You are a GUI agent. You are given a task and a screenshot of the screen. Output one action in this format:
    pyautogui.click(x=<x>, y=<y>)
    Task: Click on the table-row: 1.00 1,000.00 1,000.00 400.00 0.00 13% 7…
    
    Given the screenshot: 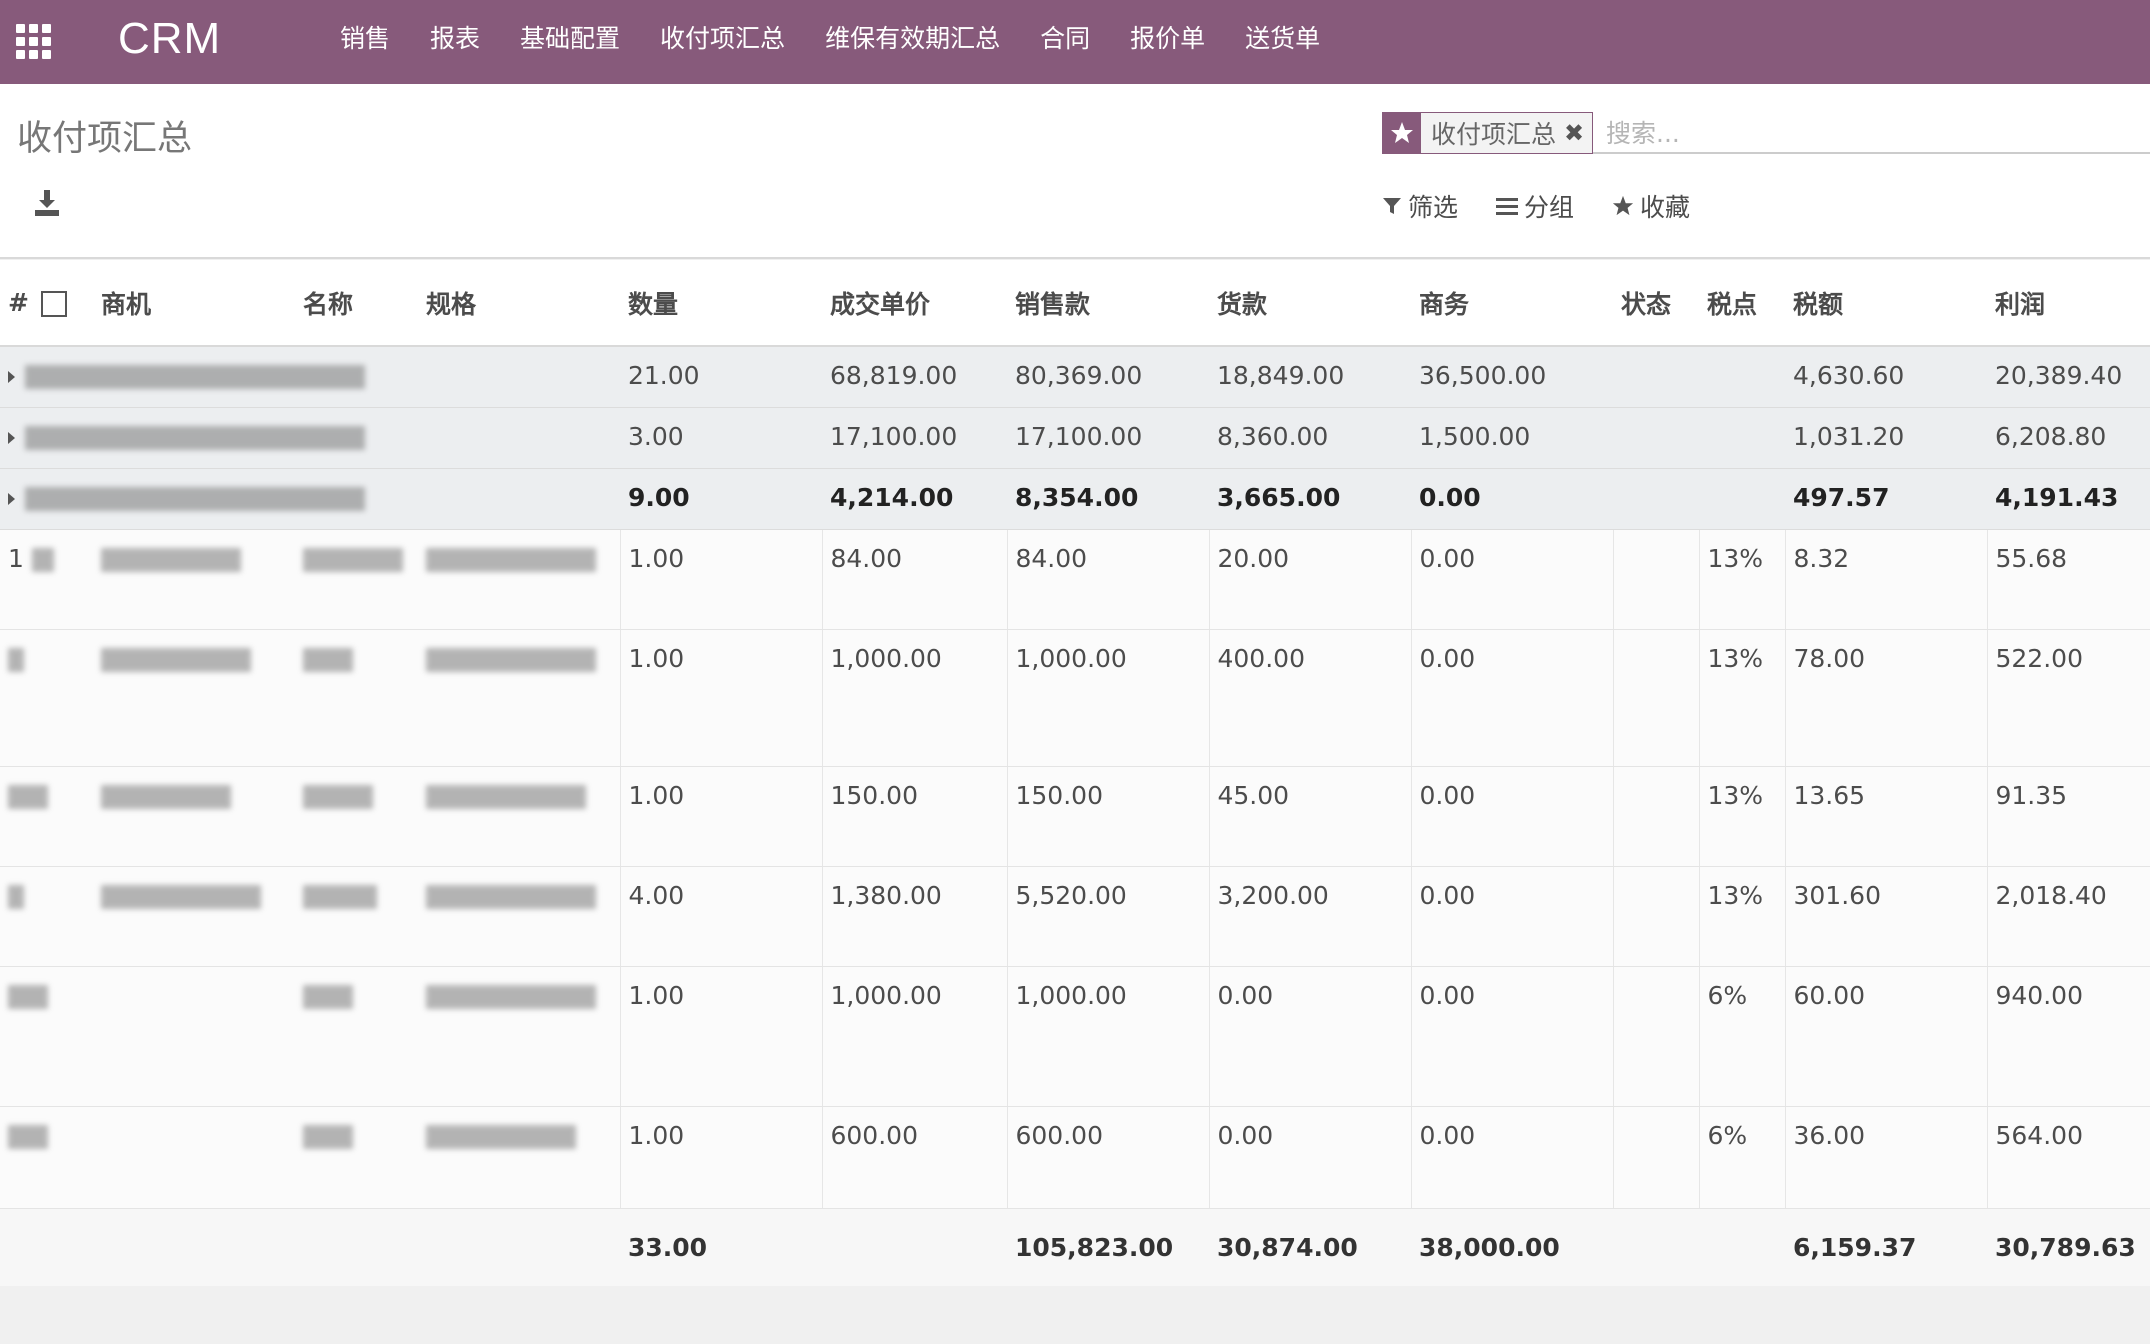 What is the action you would take?
    pyautogui.click(x=1075, y=698)
    